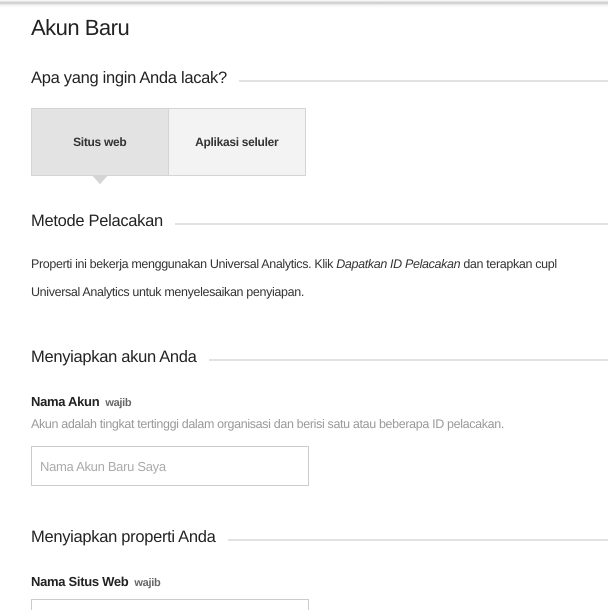  Describe the element at coordinates (268, 425) in the screenshot. I see `field-hint: Akun adalah tingkat tertinggi dalam organisasi dan berisi satu atau beberapa ID pelacakan.` at that location.